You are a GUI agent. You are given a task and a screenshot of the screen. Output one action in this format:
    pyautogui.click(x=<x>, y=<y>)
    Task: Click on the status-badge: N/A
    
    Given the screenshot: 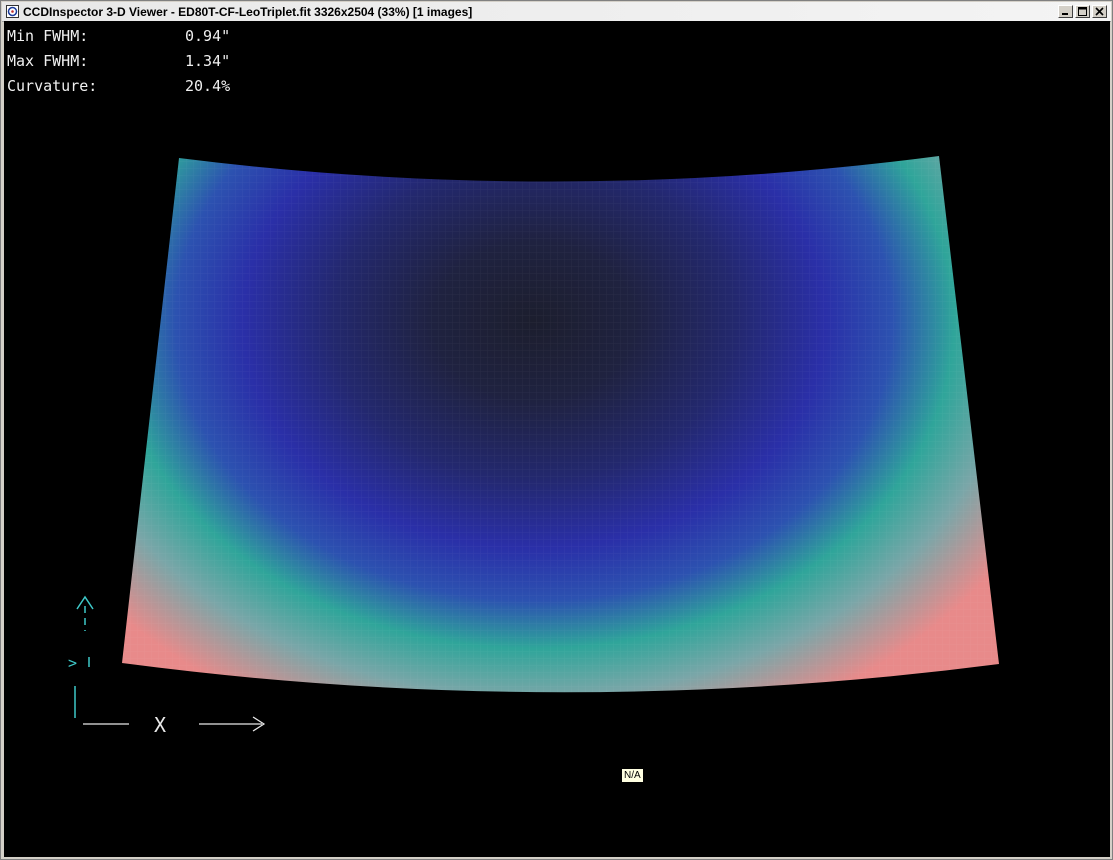 What is the action you would take?
    pyautogui.click(x=632, y=775)
    